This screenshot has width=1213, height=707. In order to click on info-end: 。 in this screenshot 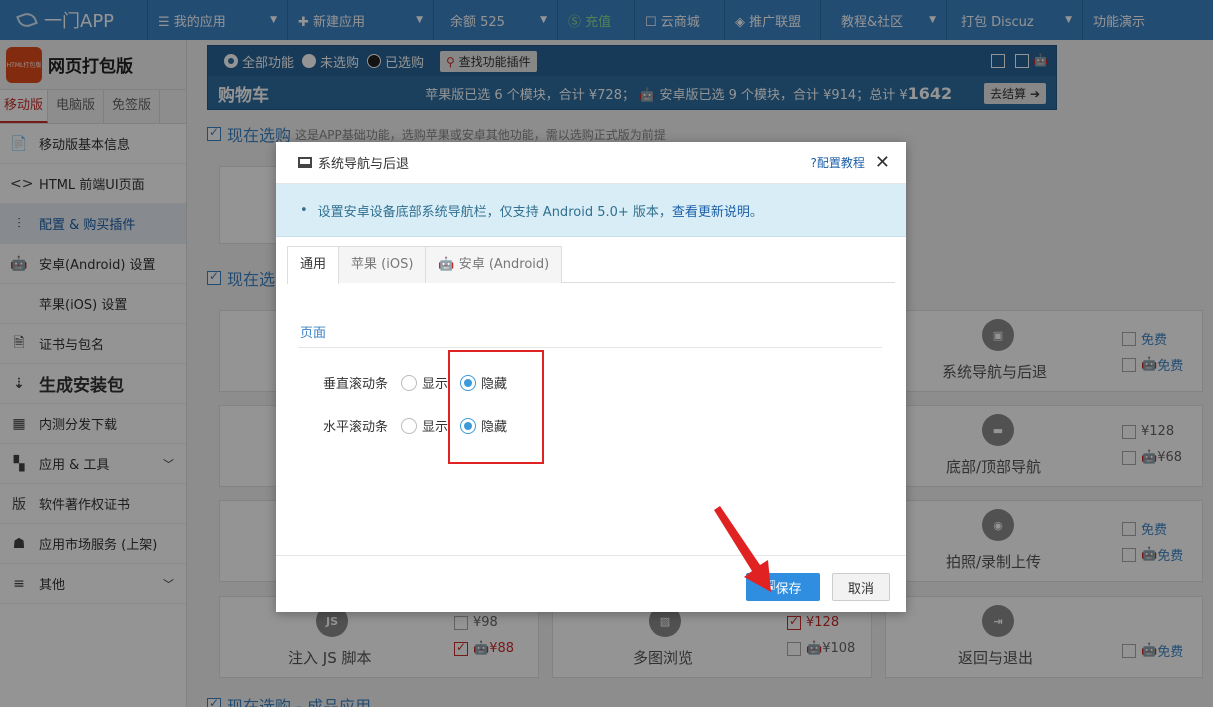, I will do `click(756, 212)`.